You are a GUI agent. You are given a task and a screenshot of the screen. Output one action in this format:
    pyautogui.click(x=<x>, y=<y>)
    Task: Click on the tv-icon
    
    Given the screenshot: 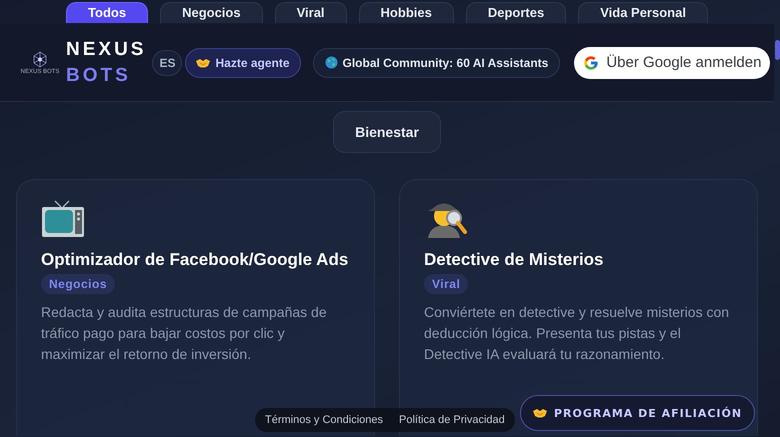 What is the action you would take?
    pyautogui.click(x=63, y=219)
    